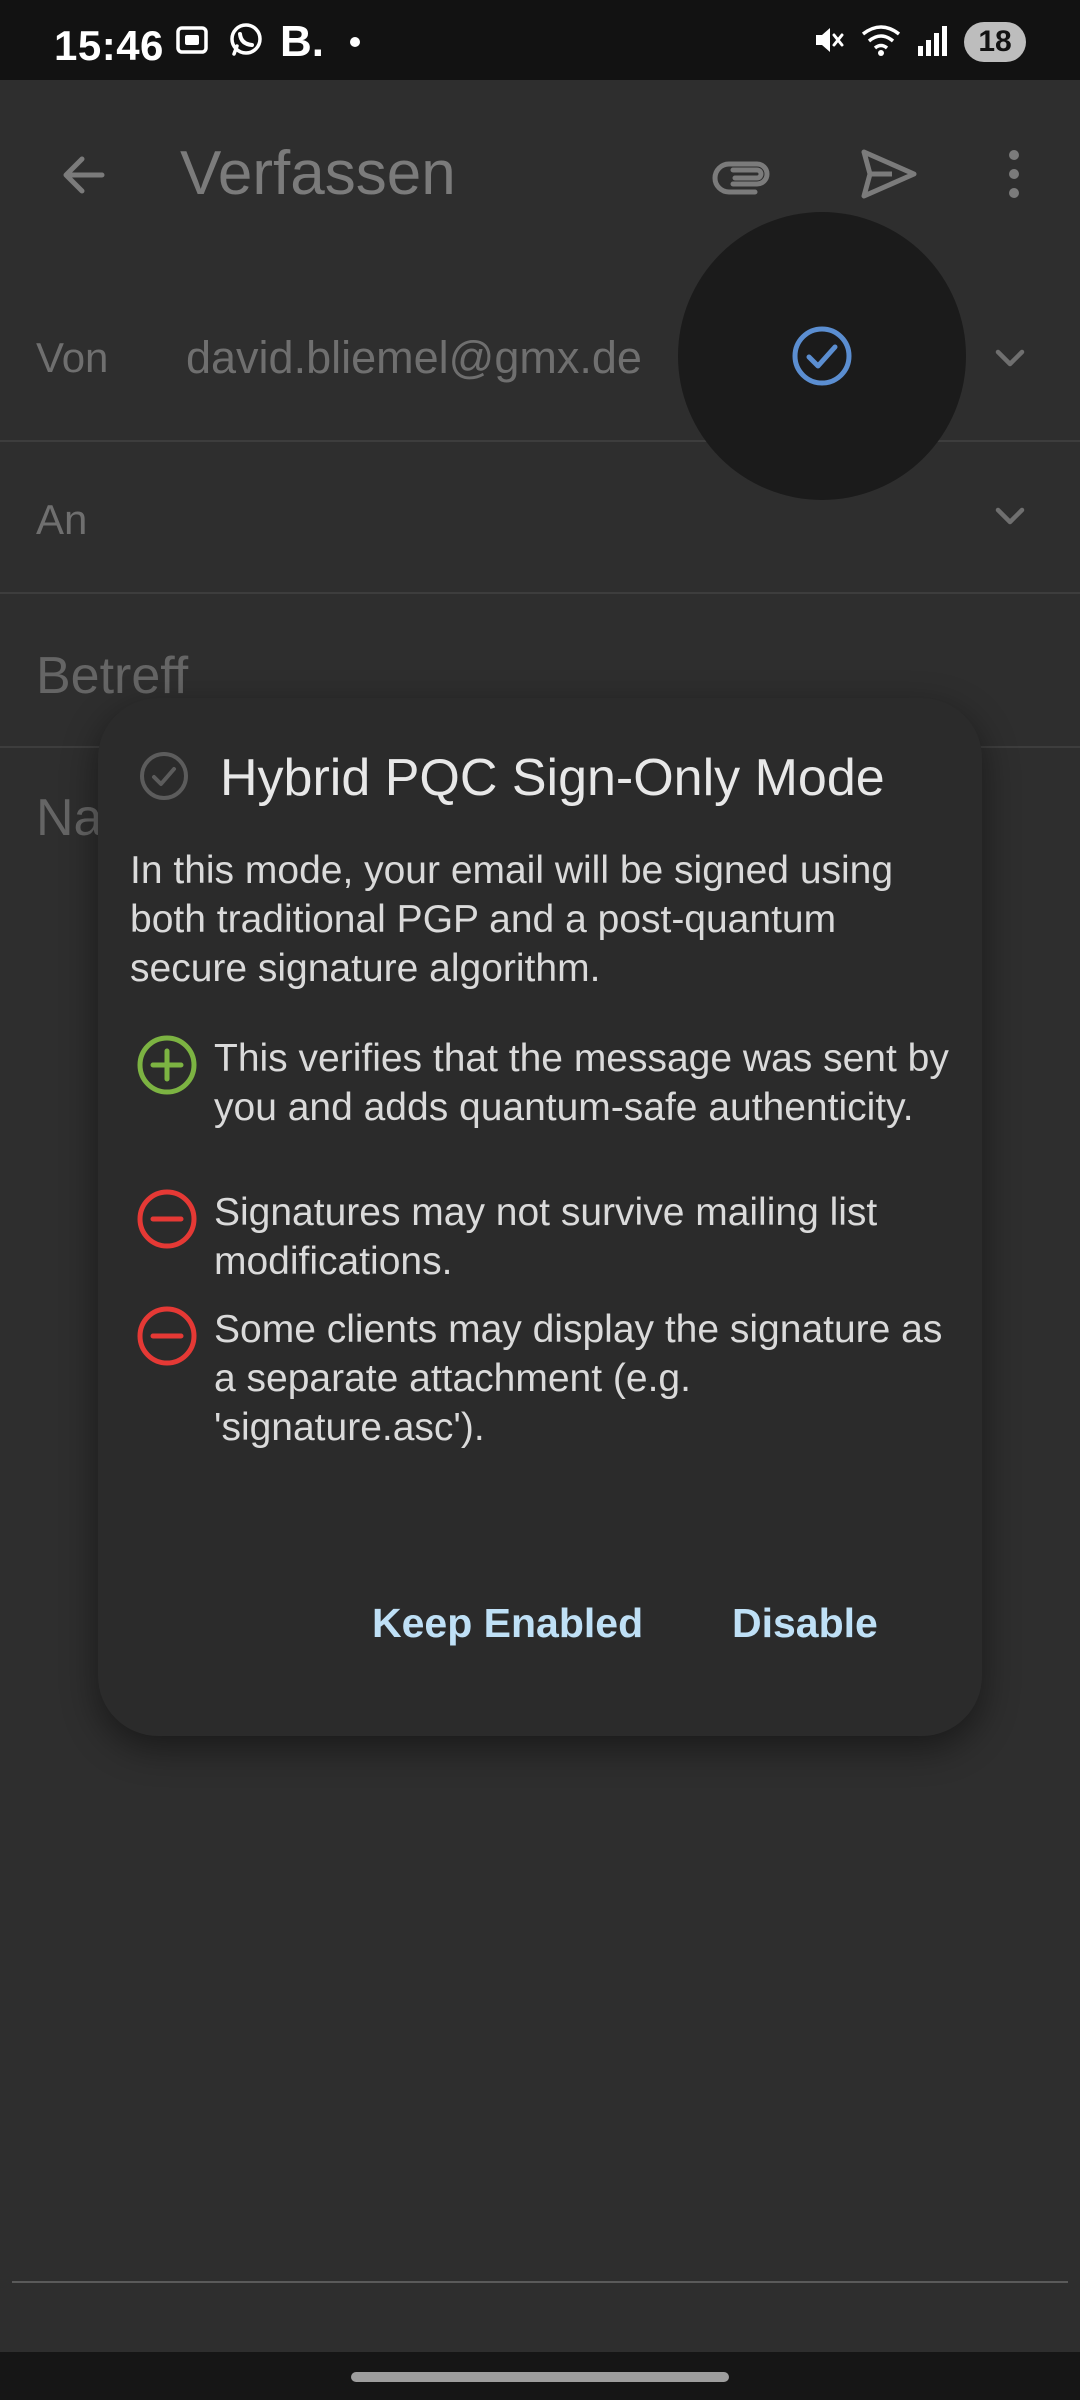  What do you see at coordinates (318, 173) in the screenshot?
I see `page-title: Verfassen` at bounding box center [318, 173].